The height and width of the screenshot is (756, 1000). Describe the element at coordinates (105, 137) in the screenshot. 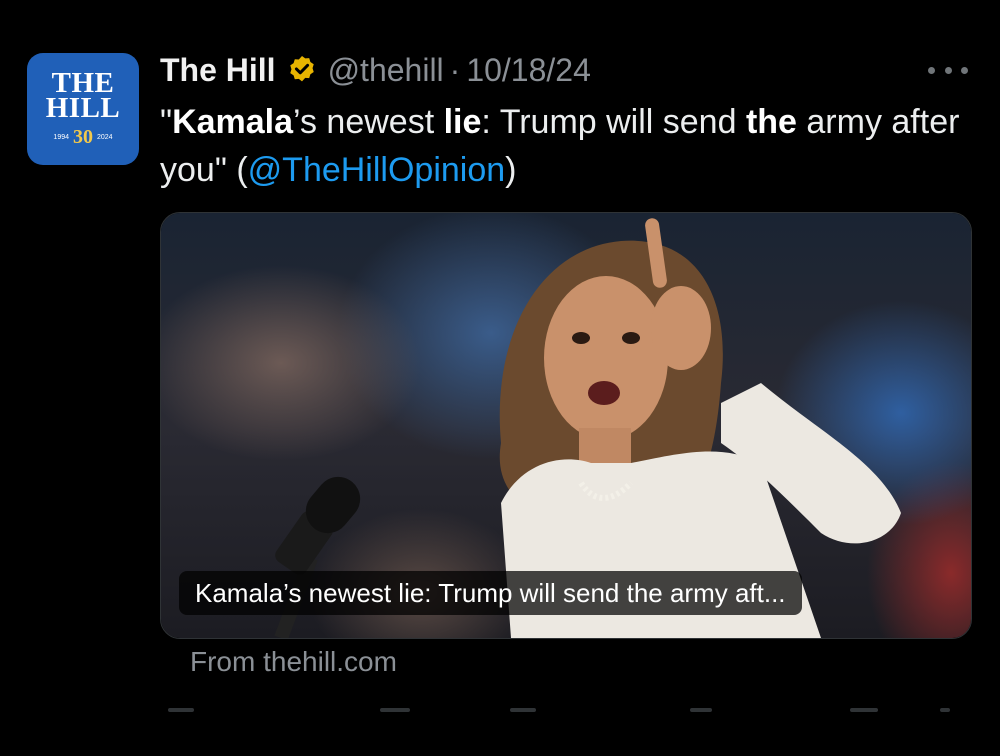

I see `avatar-year-end: 2024` at that location.